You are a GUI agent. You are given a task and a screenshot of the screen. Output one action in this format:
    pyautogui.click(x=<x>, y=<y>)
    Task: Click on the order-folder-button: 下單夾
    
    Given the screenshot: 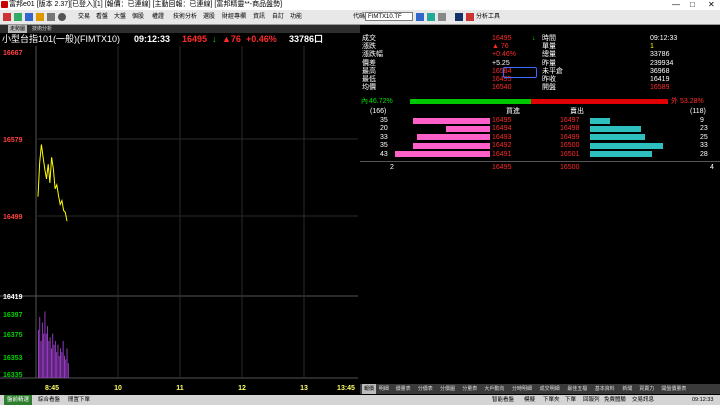 What is the action you would take?
    pyautogui.click(x=551, y=400)
    